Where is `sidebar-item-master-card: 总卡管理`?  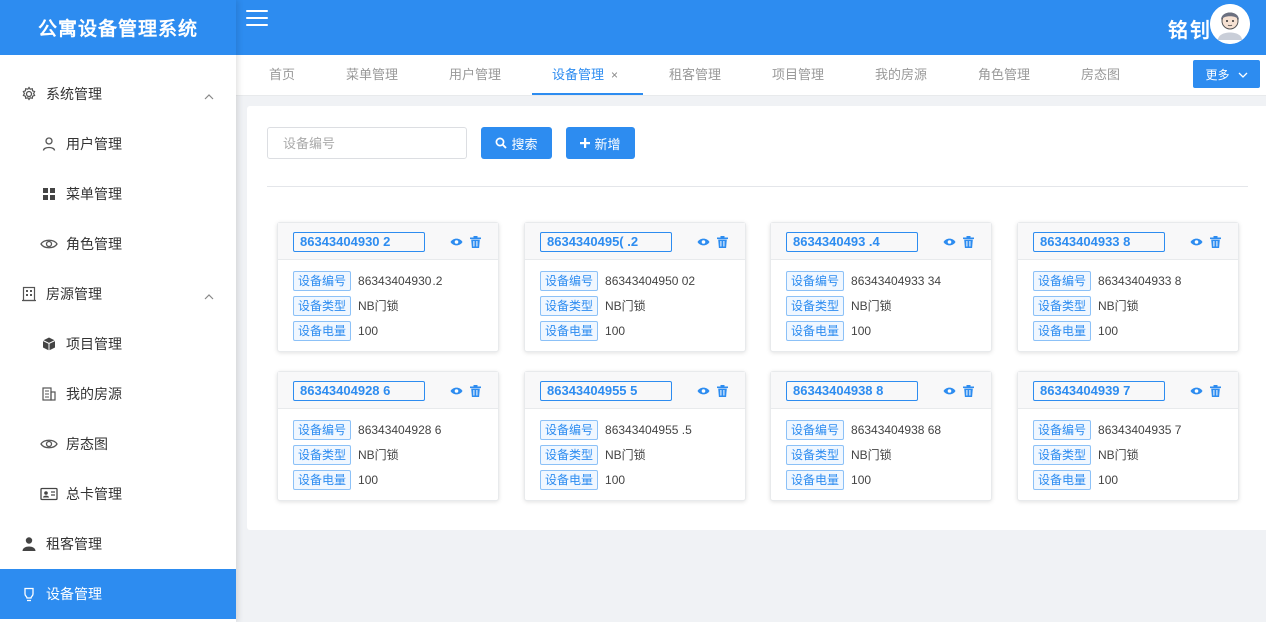 sidebar-item-master-card: 总卡管理 is located at coordinates (118, 494).